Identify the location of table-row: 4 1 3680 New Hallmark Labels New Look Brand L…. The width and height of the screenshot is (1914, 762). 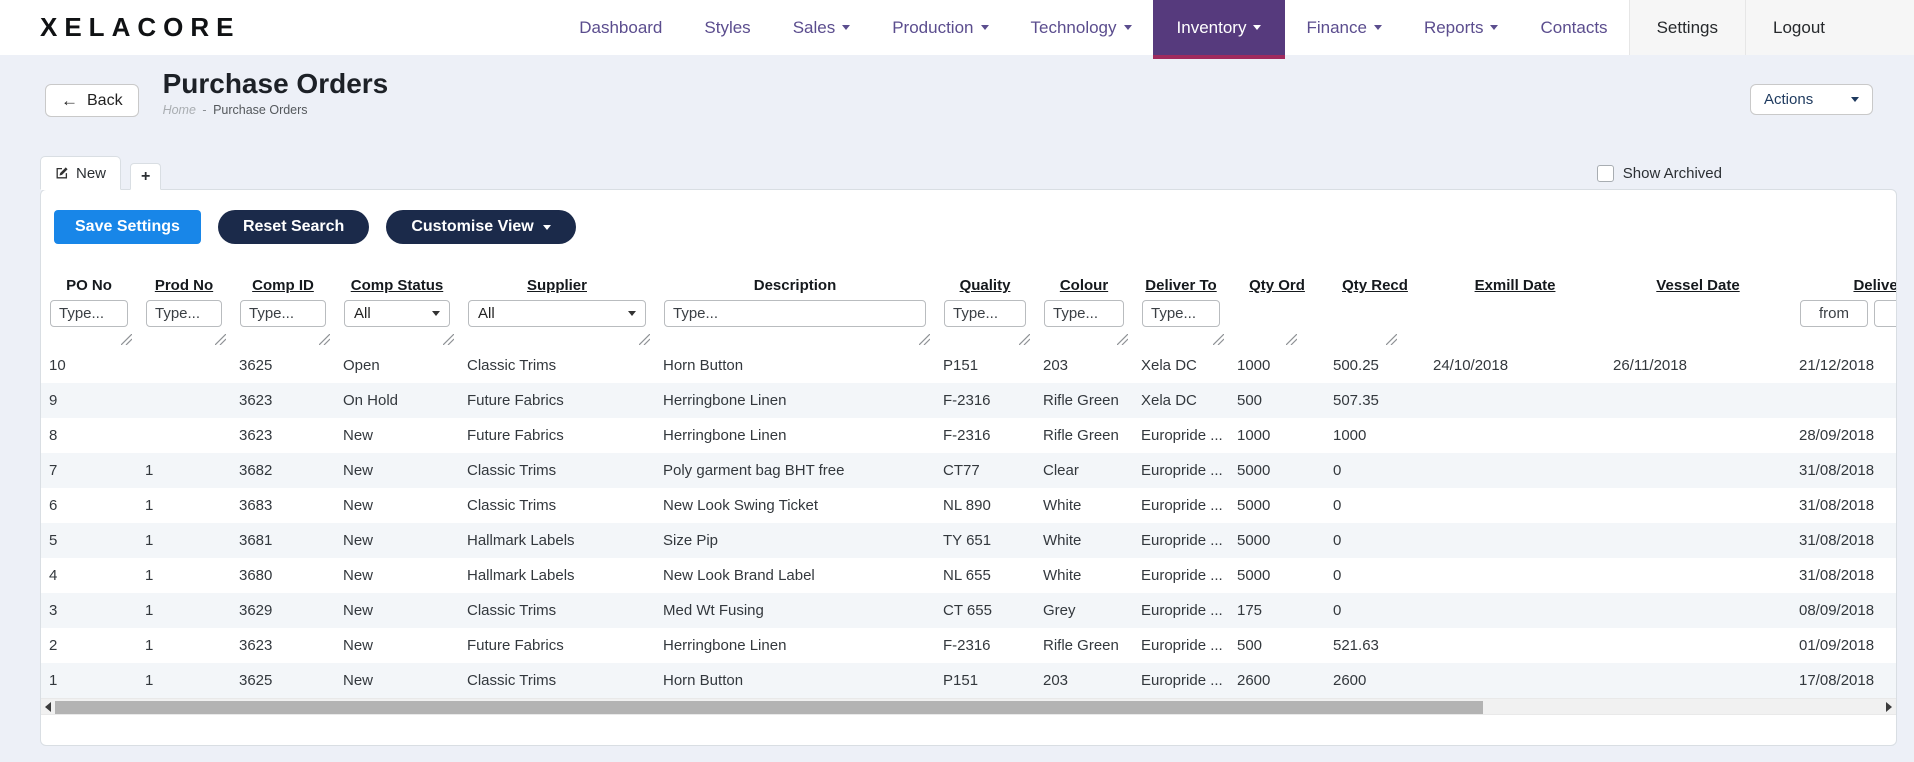
(968, 575).